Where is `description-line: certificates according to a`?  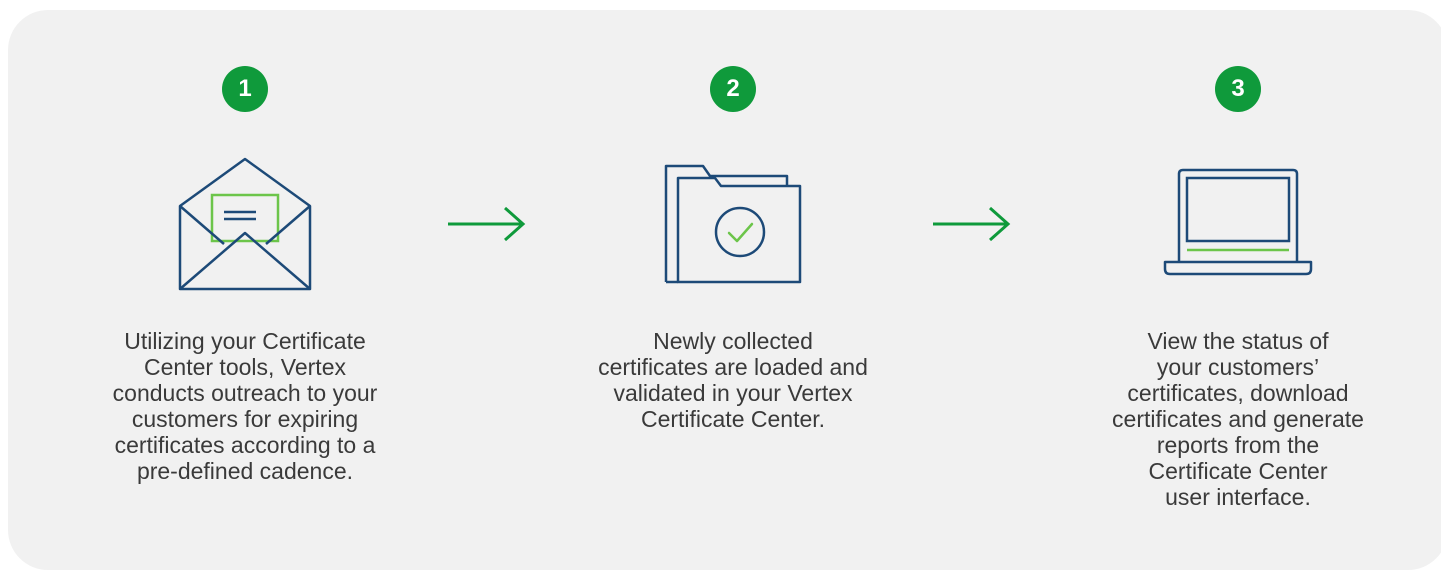
description-line: certificates according to a is located at coordinates (245, 445).